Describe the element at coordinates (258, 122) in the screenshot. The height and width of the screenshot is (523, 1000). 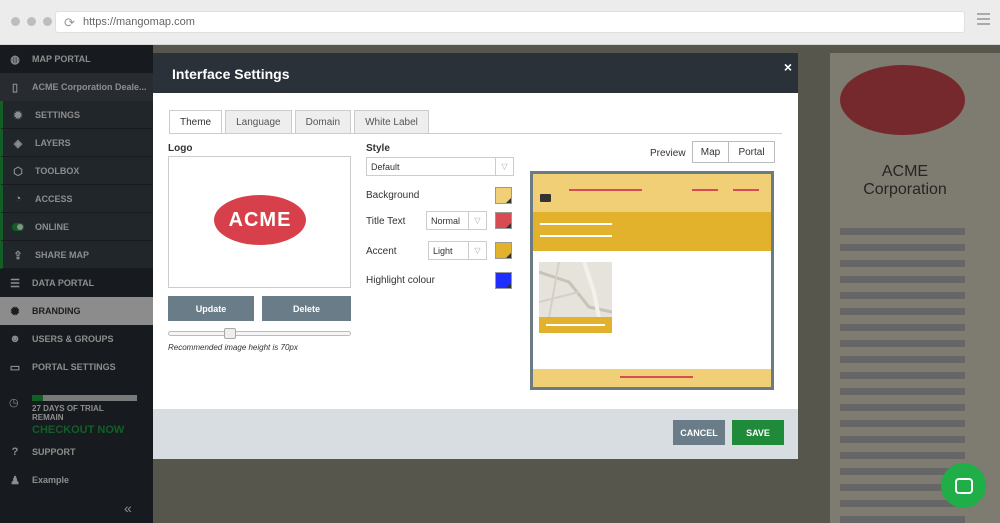
I see `tab-language: Language` at that location.